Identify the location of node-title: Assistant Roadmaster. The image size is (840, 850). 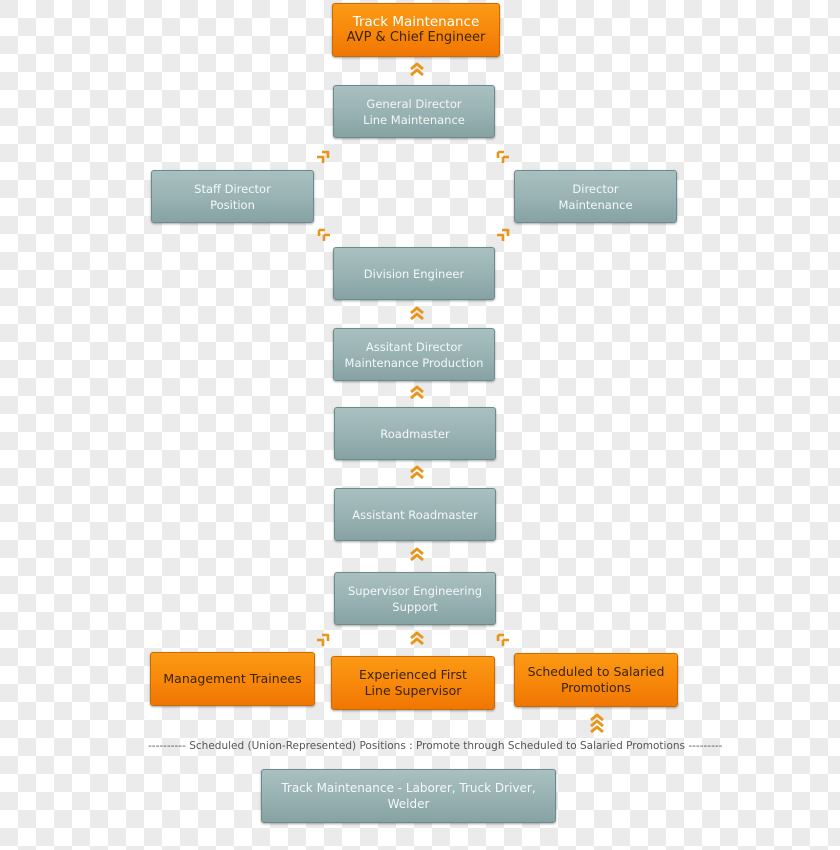
(415, 514).